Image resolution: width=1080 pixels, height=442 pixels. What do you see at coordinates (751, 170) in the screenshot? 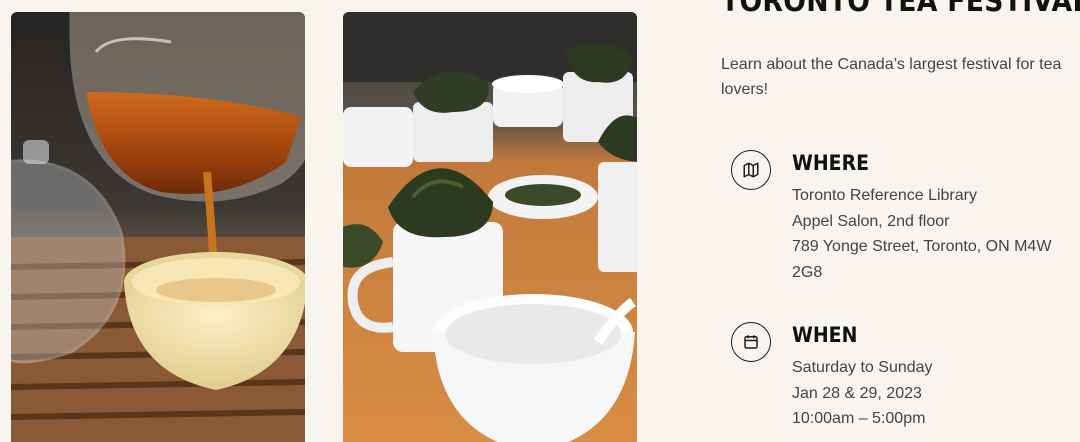
I see `map-icon` at bounding box center [751, 170].